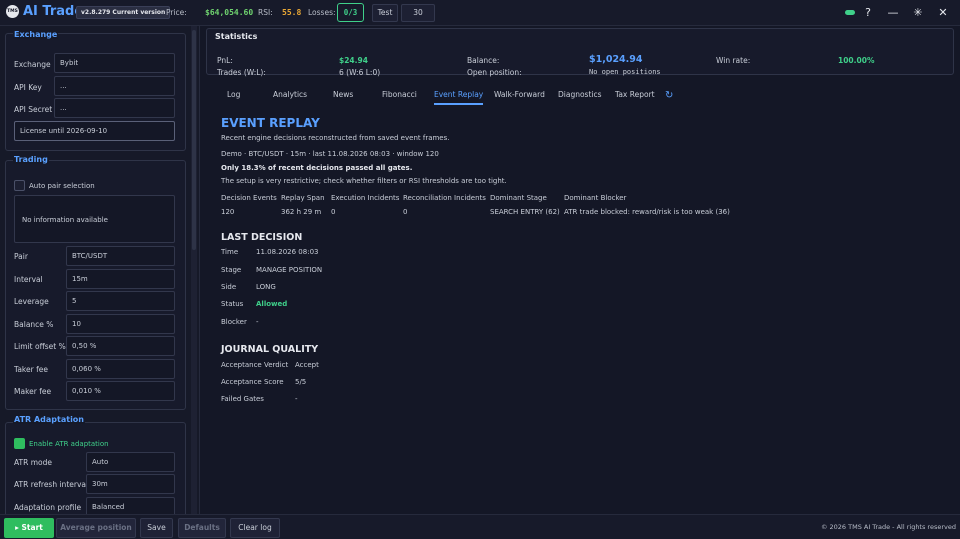 The width and height of the screenshot is (960, 539). What do you see at coordinates (114, 63) in the screenshot?
I see `exchange-field: Bybit` at bounding box center [114, 63].